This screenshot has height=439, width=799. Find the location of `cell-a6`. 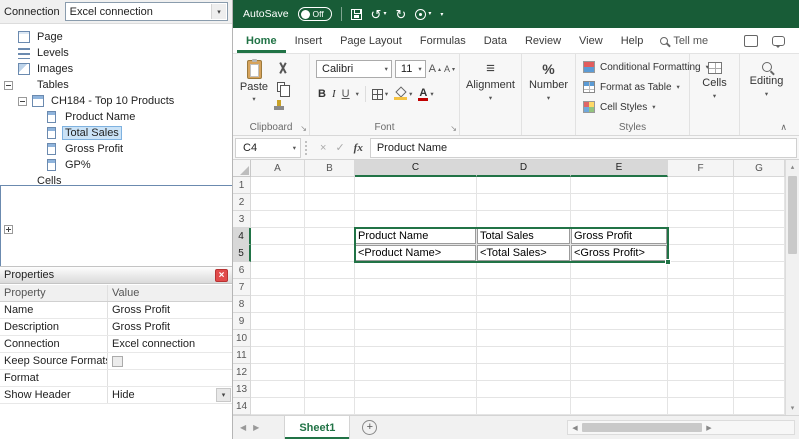

cell-a6 is located at coordinates (278, 270).